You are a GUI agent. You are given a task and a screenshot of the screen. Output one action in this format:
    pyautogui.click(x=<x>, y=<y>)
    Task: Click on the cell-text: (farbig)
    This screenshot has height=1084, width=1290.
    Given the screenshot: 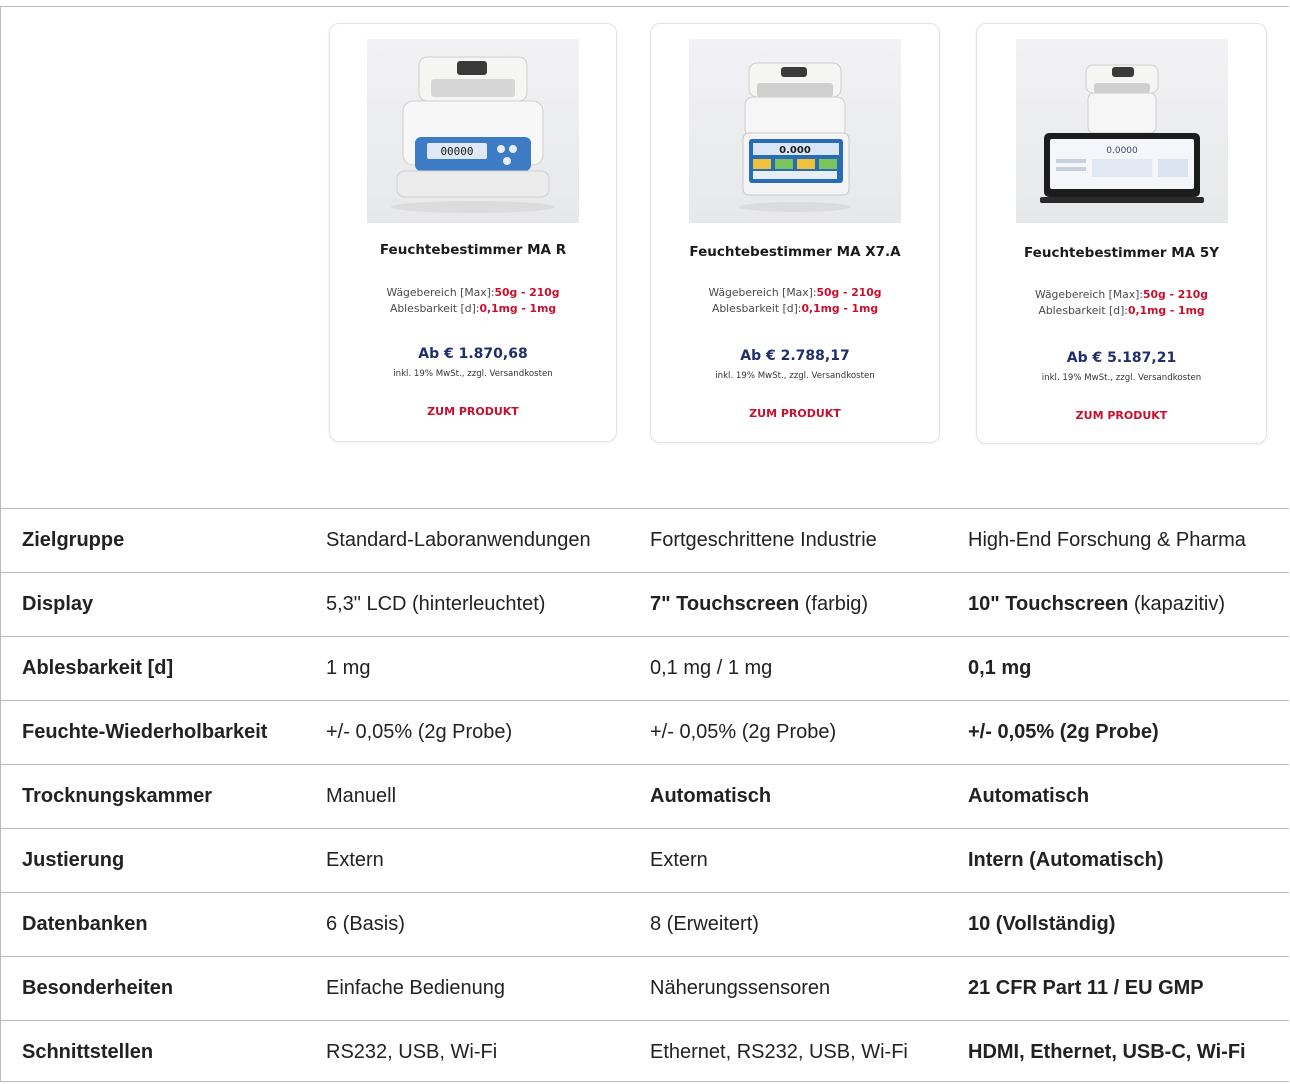 What is the action you would take?
    pyautogui.click(x=834, y=604)
    